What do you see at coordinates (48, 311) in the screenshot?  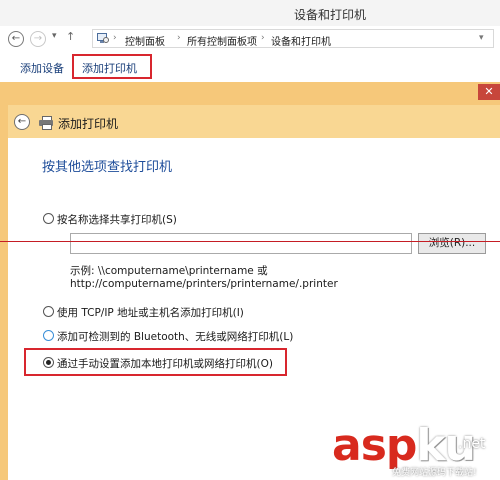 I see `radio-tcpip` at bounding box center [48, 311].